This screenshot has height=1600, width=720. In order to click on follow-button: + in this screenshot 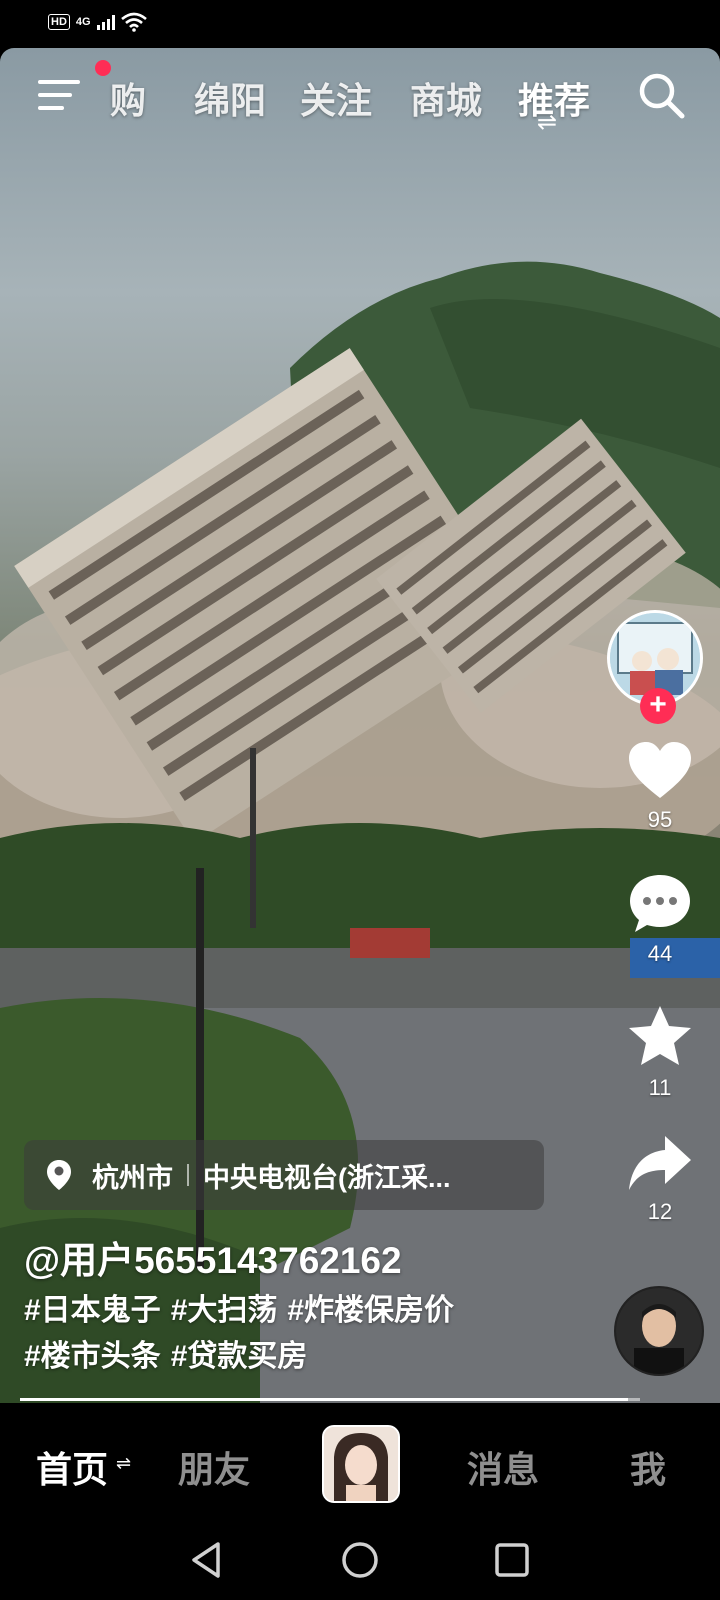, I will do `click(658, 706)`.